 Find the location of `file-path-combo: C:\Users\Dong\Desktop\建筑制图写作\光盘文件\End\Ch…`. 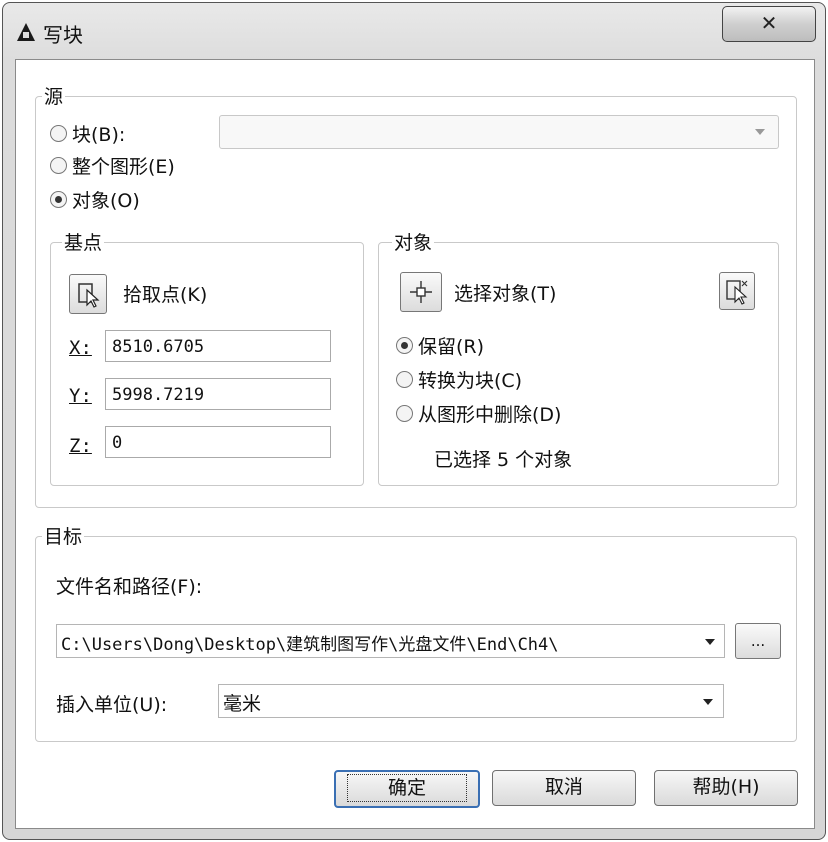

file-path-combo: C:\Users\Dong\Desktop\建筑制图写作\光盘文件\End\Ch… is located at coordinates (390, 641).